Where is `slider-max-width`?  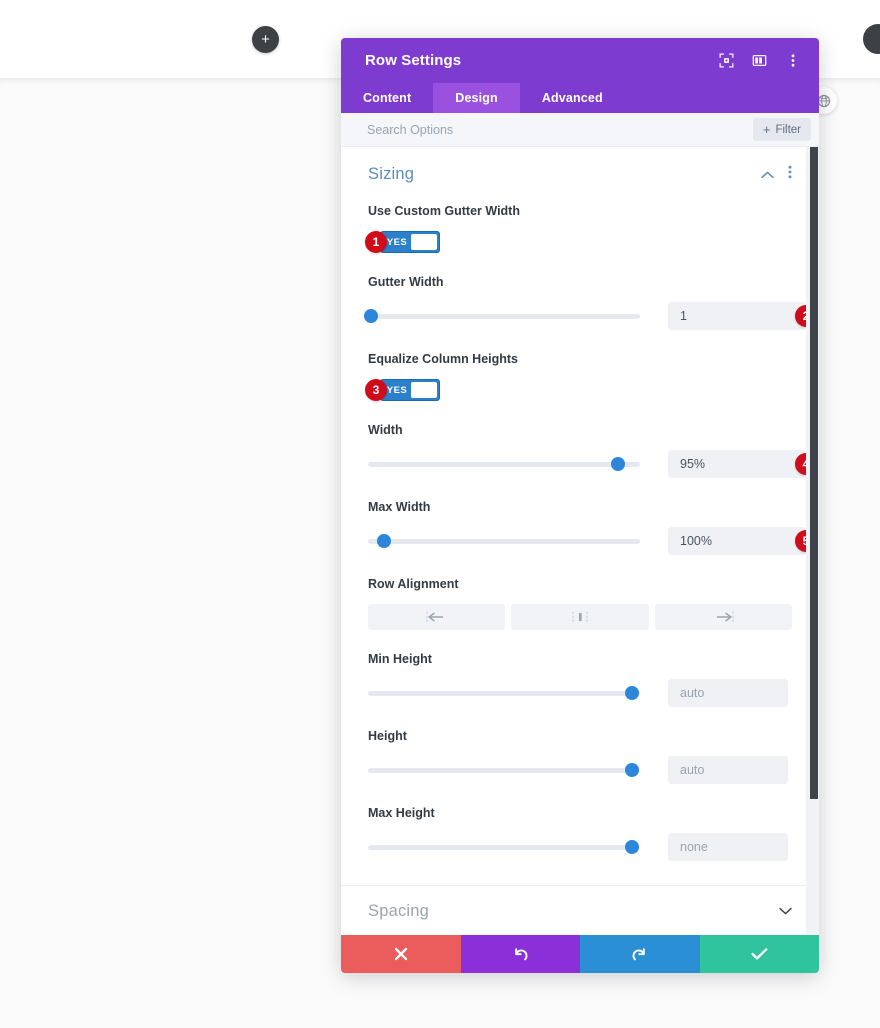 slider-max-width is located at coordinates (504, 541).